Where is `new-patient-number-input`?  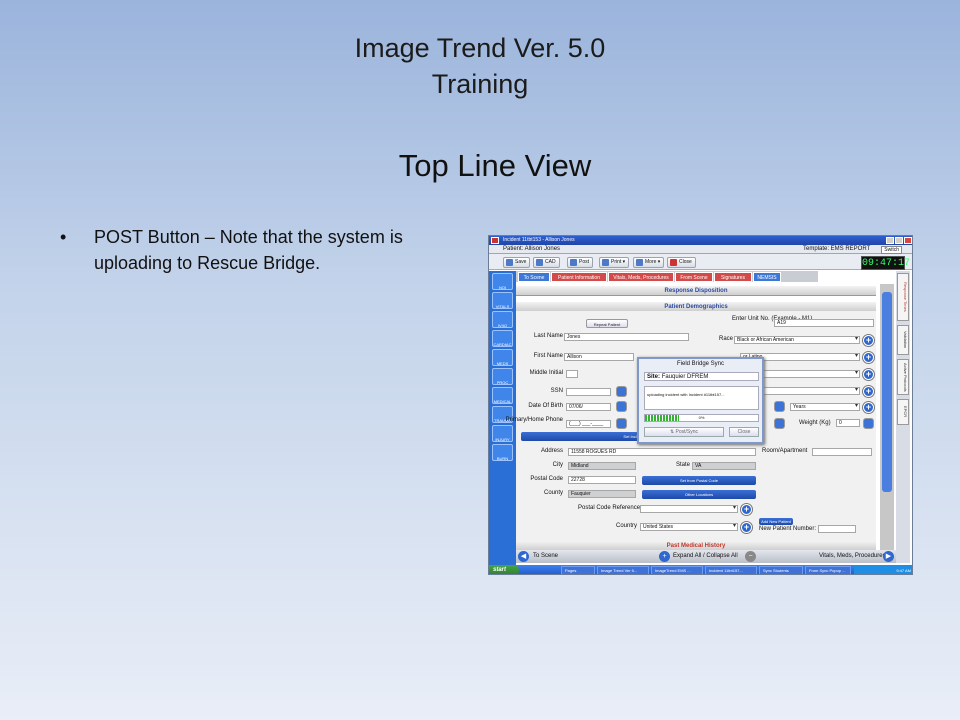
new-patient-number-input is located at coordinates (837, 529).